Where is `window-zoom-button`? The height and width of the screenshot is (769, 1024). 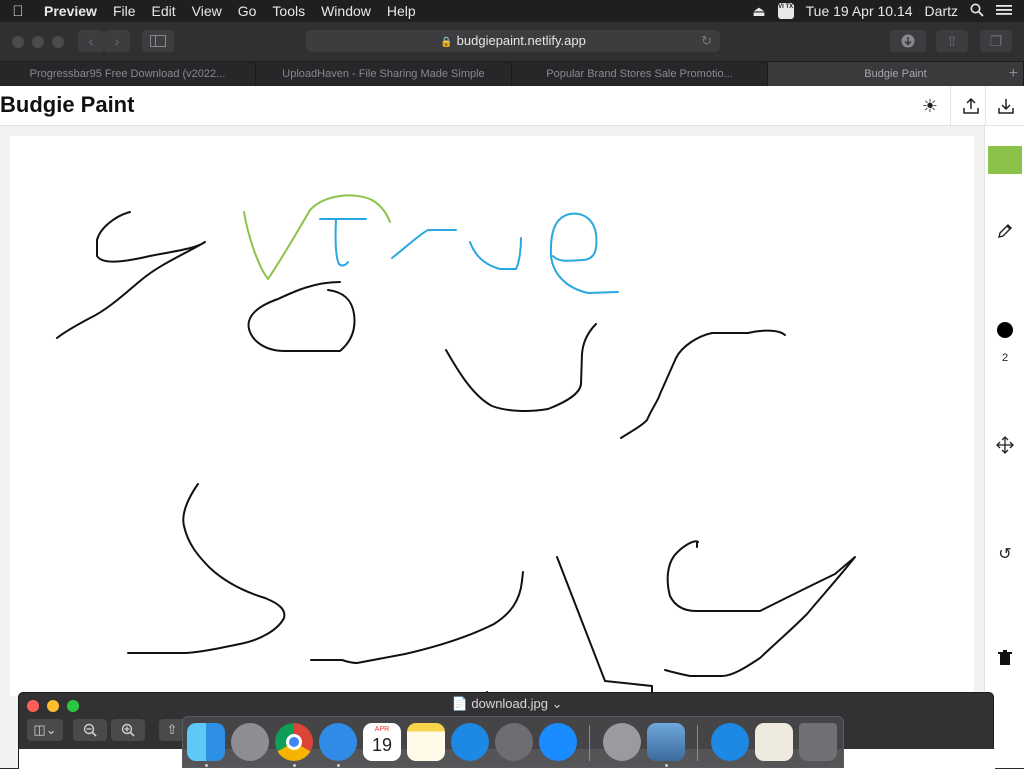
window-zoom-button is located at coordinates (58, 42).